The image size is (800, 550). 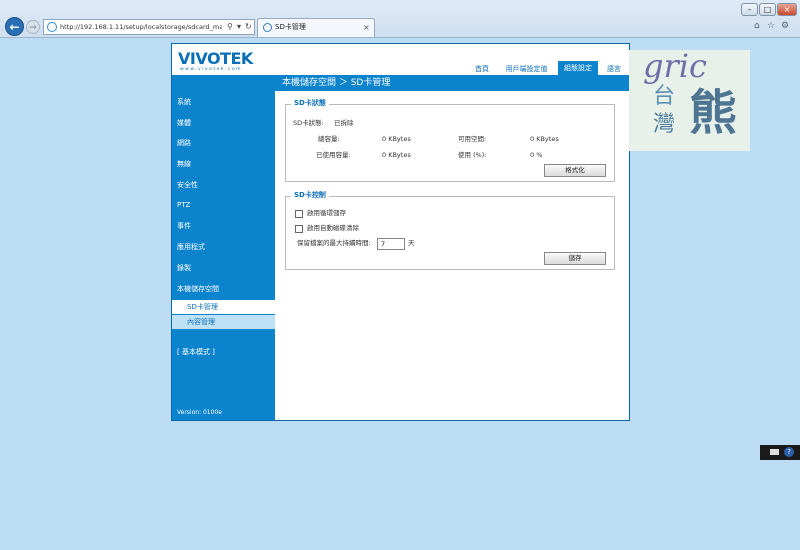 I want to click on nav-home: 首頁, so click(x=482, y=69).